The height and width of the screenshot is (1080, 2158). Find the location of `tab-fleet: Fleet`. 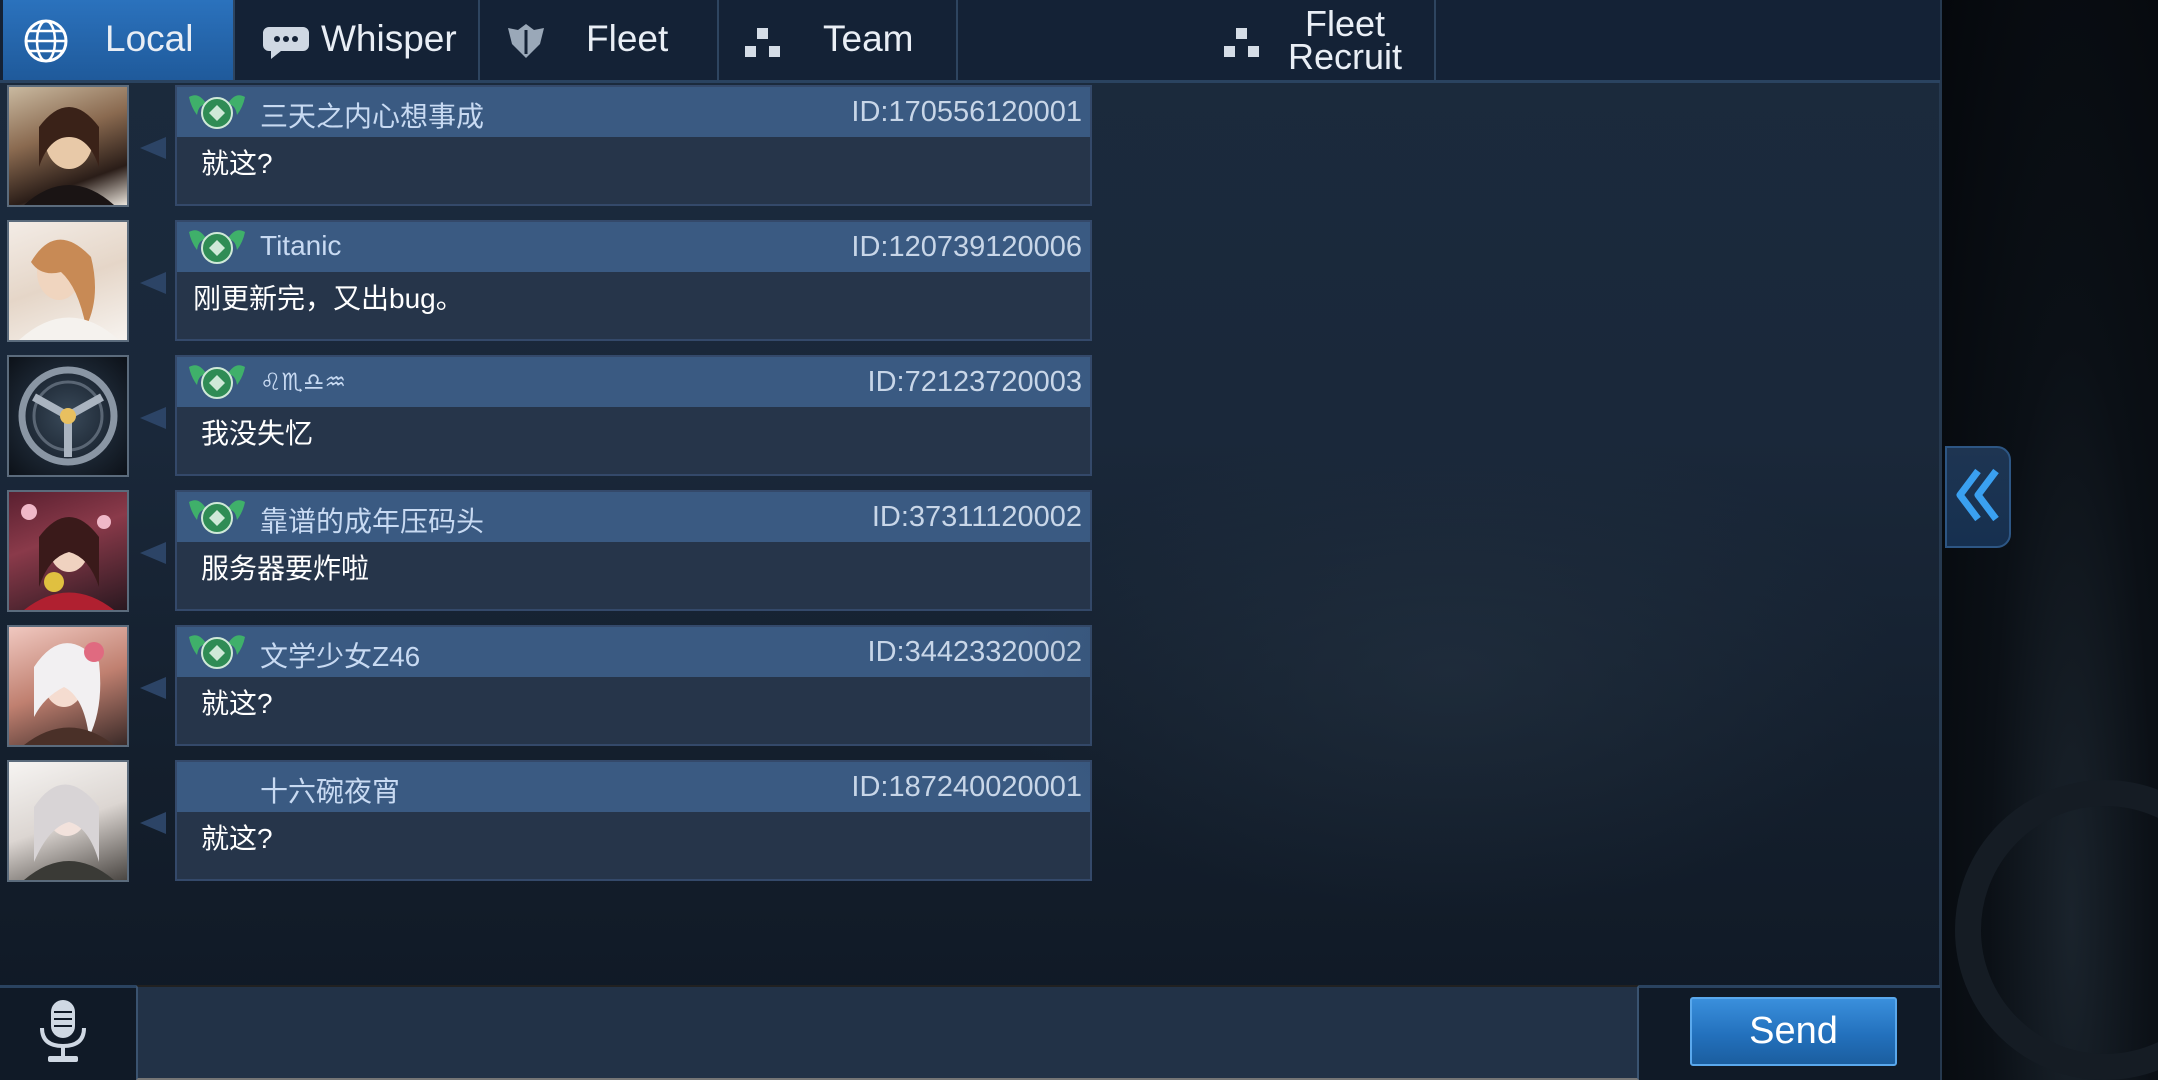

tab-fleet: Fleet is located at coordinates (599, 40).